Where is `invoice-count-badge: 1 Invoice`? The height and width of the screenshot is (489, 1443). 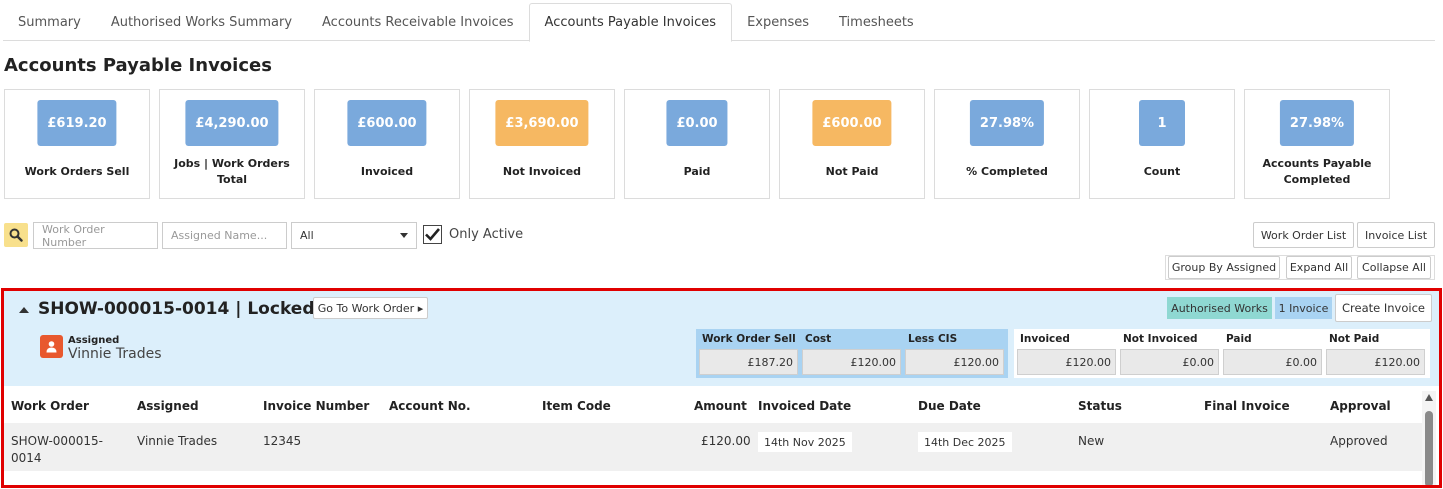 invoice-count-badge: 1 Invoice is located at coordinates (1303, 308).